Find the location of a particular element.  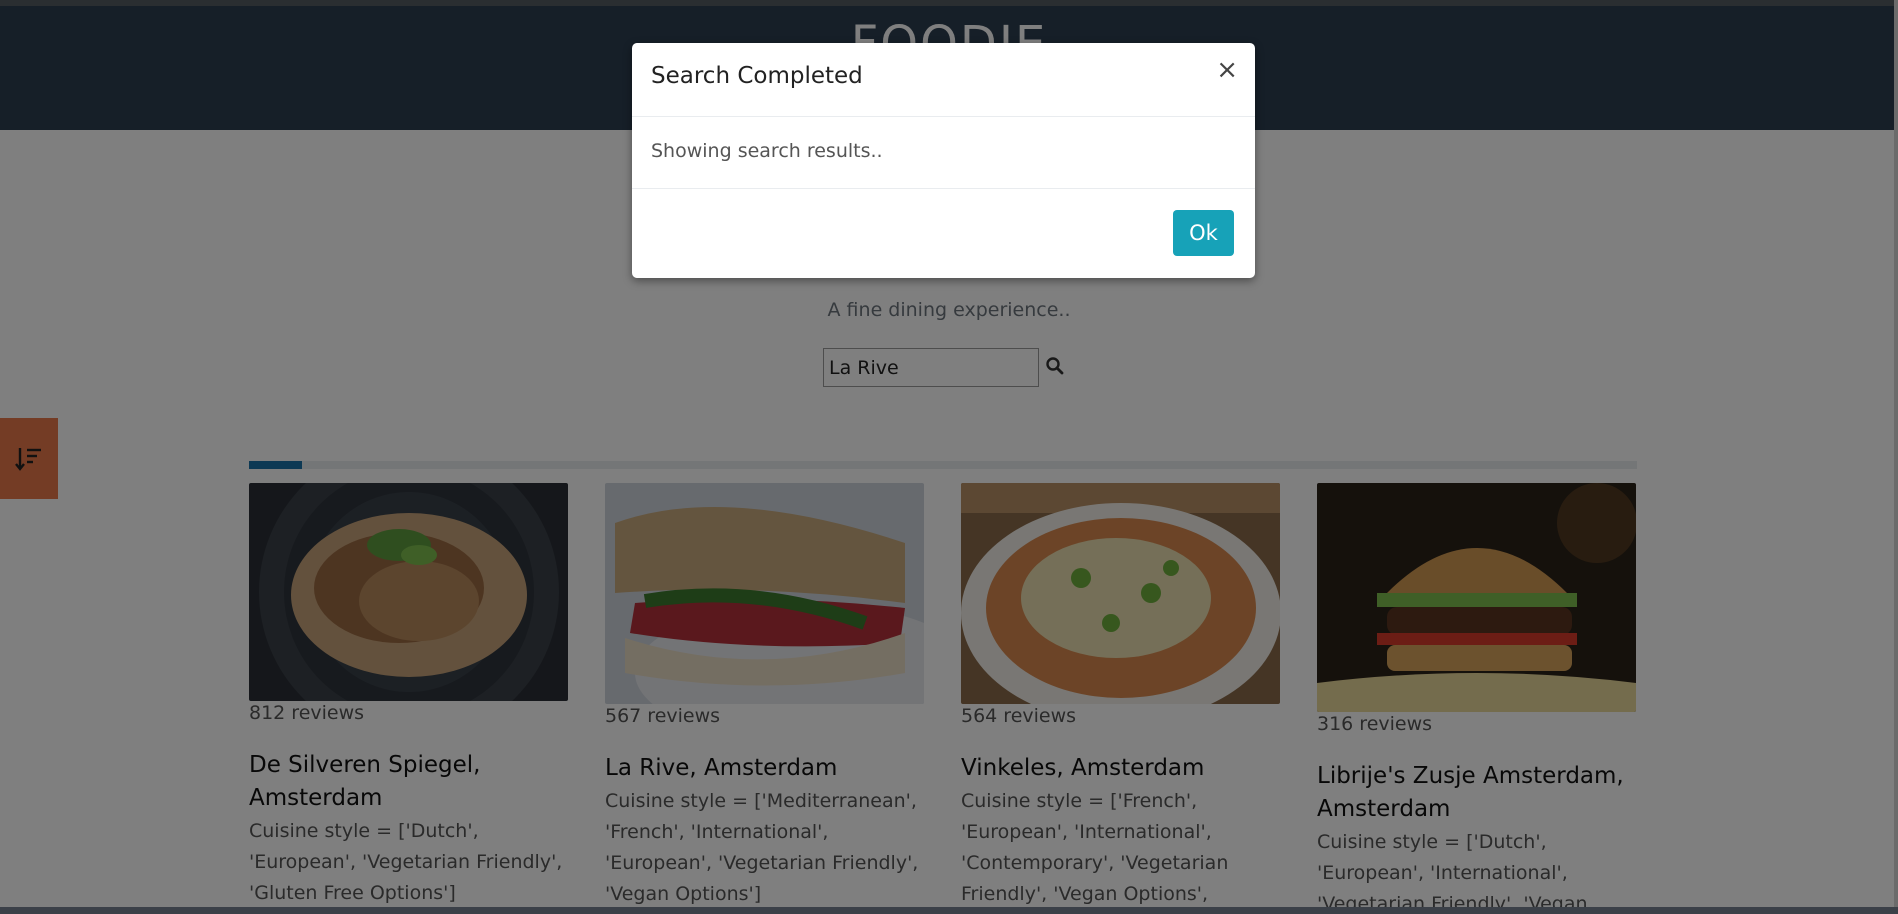

ok-button: Ok is located at coordinates (1203, 233).